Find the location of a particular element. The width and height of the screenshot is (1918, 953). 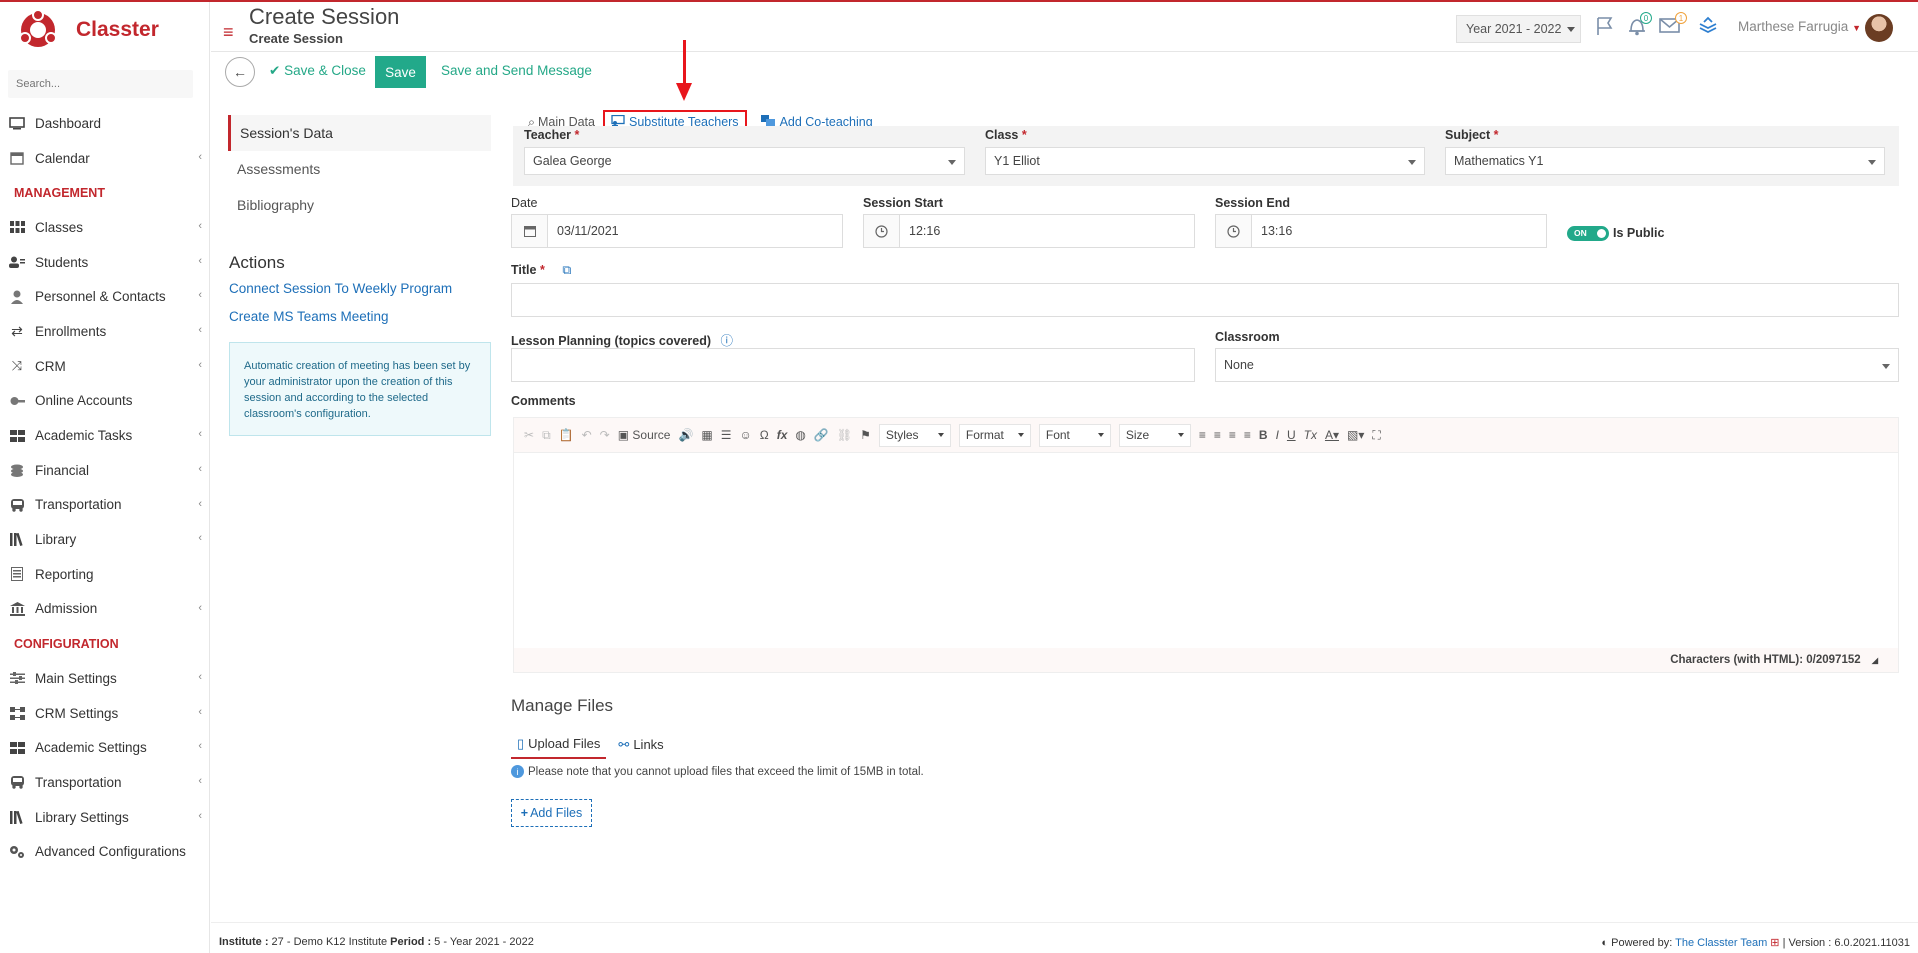

sidebar-item-personnel: Personnel & Contacts ‹ is located at coordinates (105, 296).